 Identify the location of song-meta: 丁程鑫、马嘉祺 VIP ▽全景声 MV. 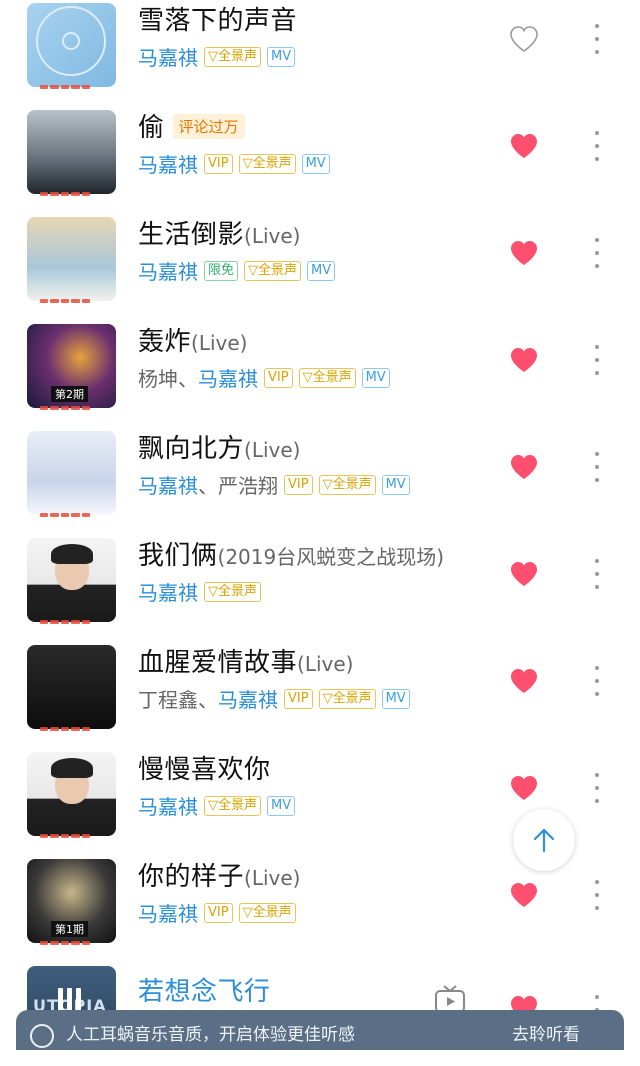
(274, 698).